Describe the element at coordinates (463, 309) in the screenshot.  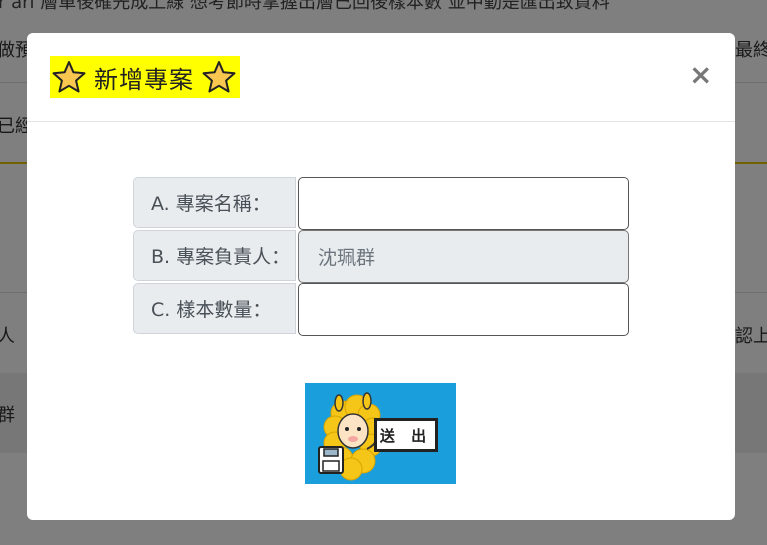
I see `sample-size-input` at that location.